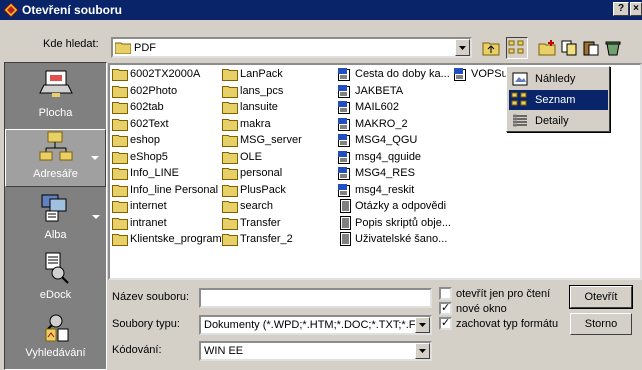 The image size is (642, 370). Describe the element at coordinates (55, 113) in the screenshot. I see `place-label: Plocha` at that location.